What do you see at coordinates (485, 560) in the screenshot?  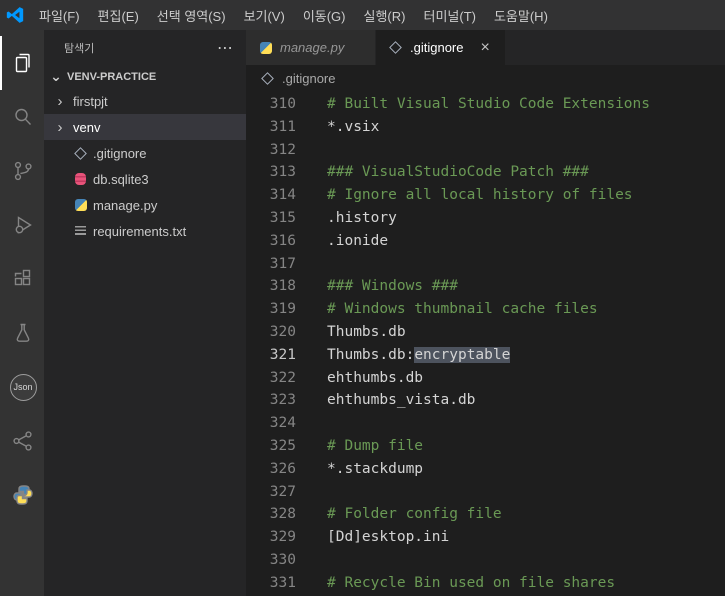 I see `code-line: 330` at bounding box center [485, 560].